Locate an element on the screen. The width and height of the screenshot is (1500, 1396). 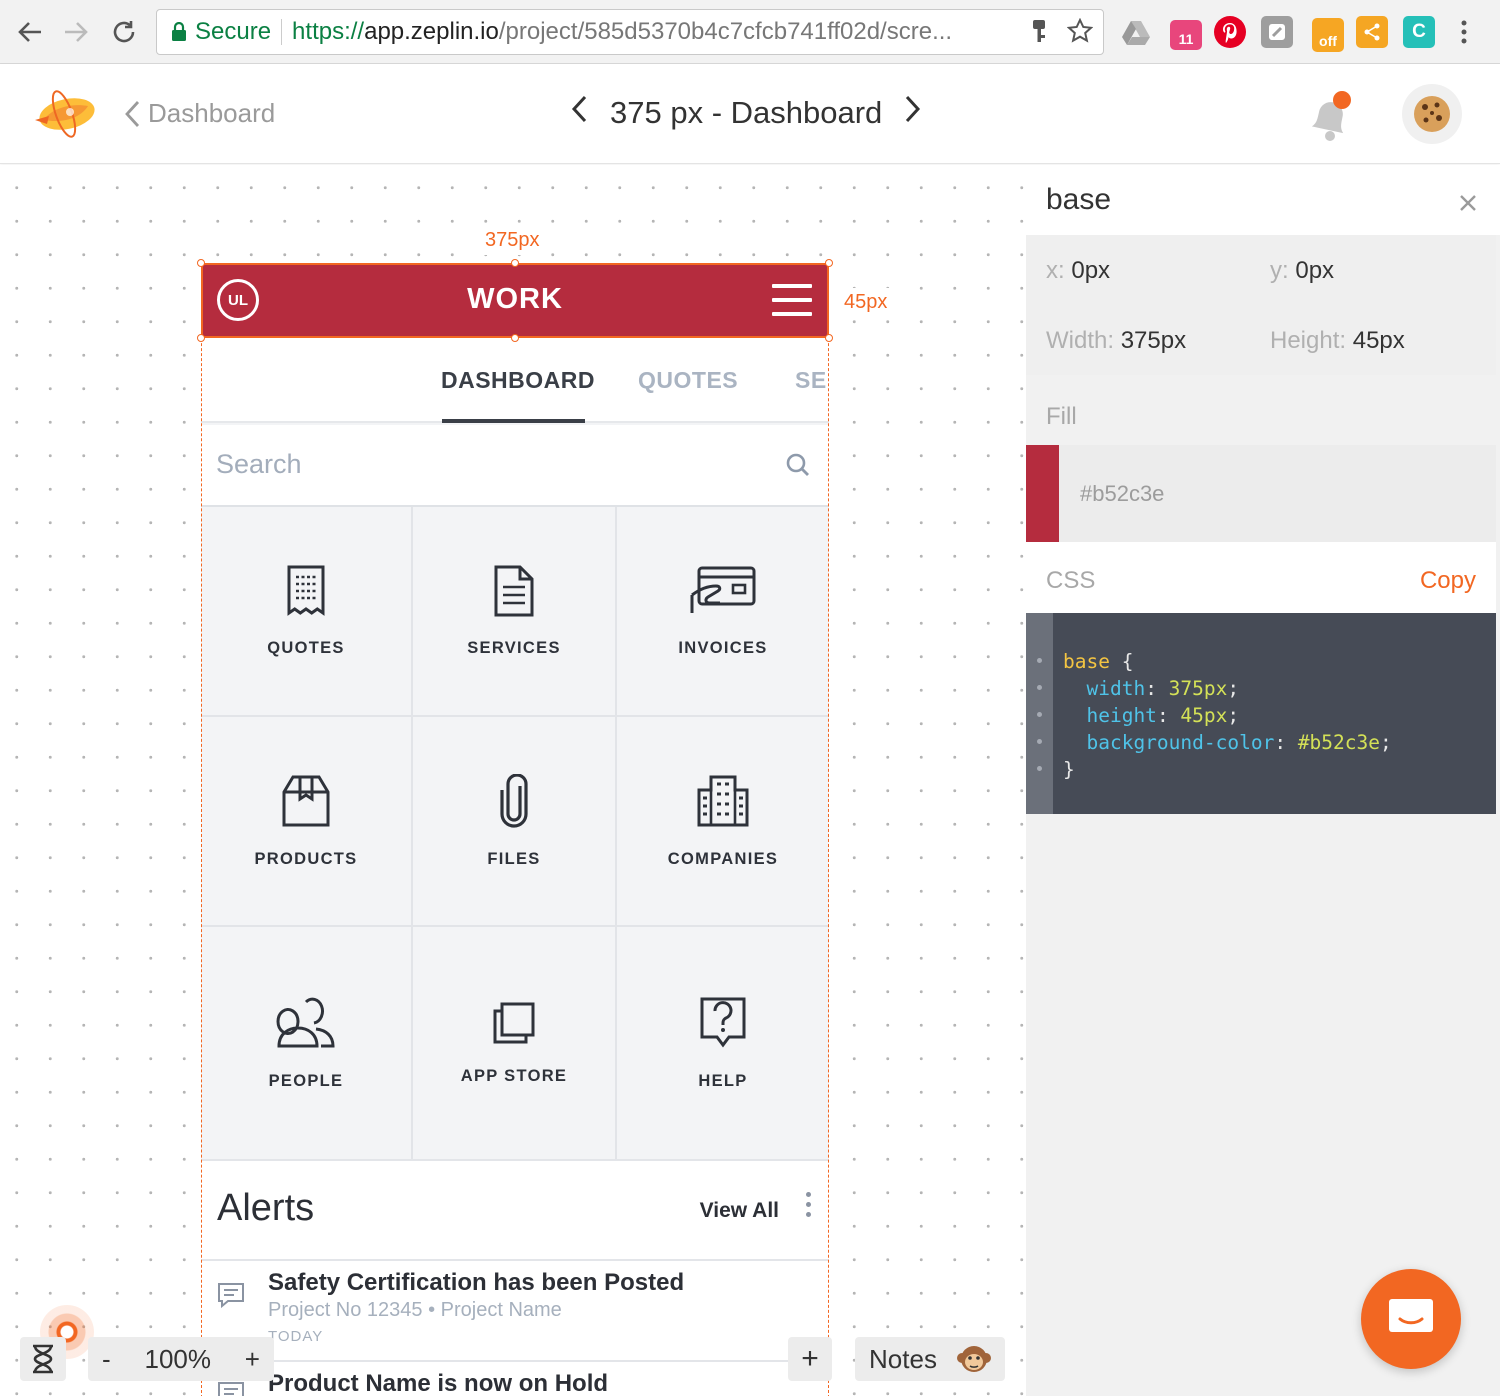
notes-extension-icon is located at coordinates (1277, 32).